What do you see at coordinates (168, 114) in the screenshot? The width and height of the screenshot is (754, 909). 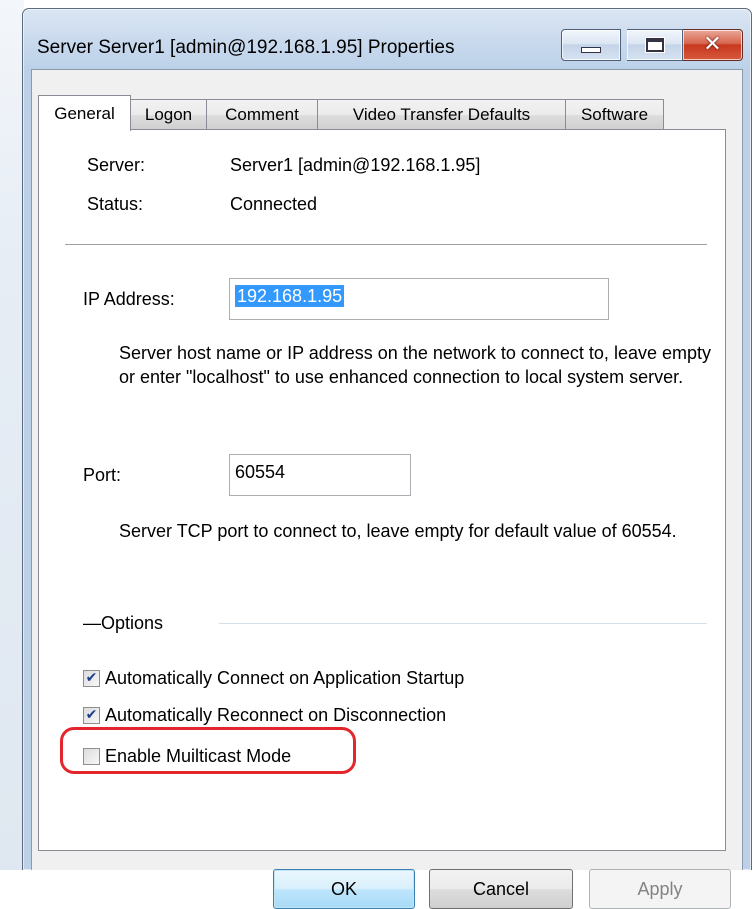 I see `tab-logon: Logon` at bounding box center [168, 114].